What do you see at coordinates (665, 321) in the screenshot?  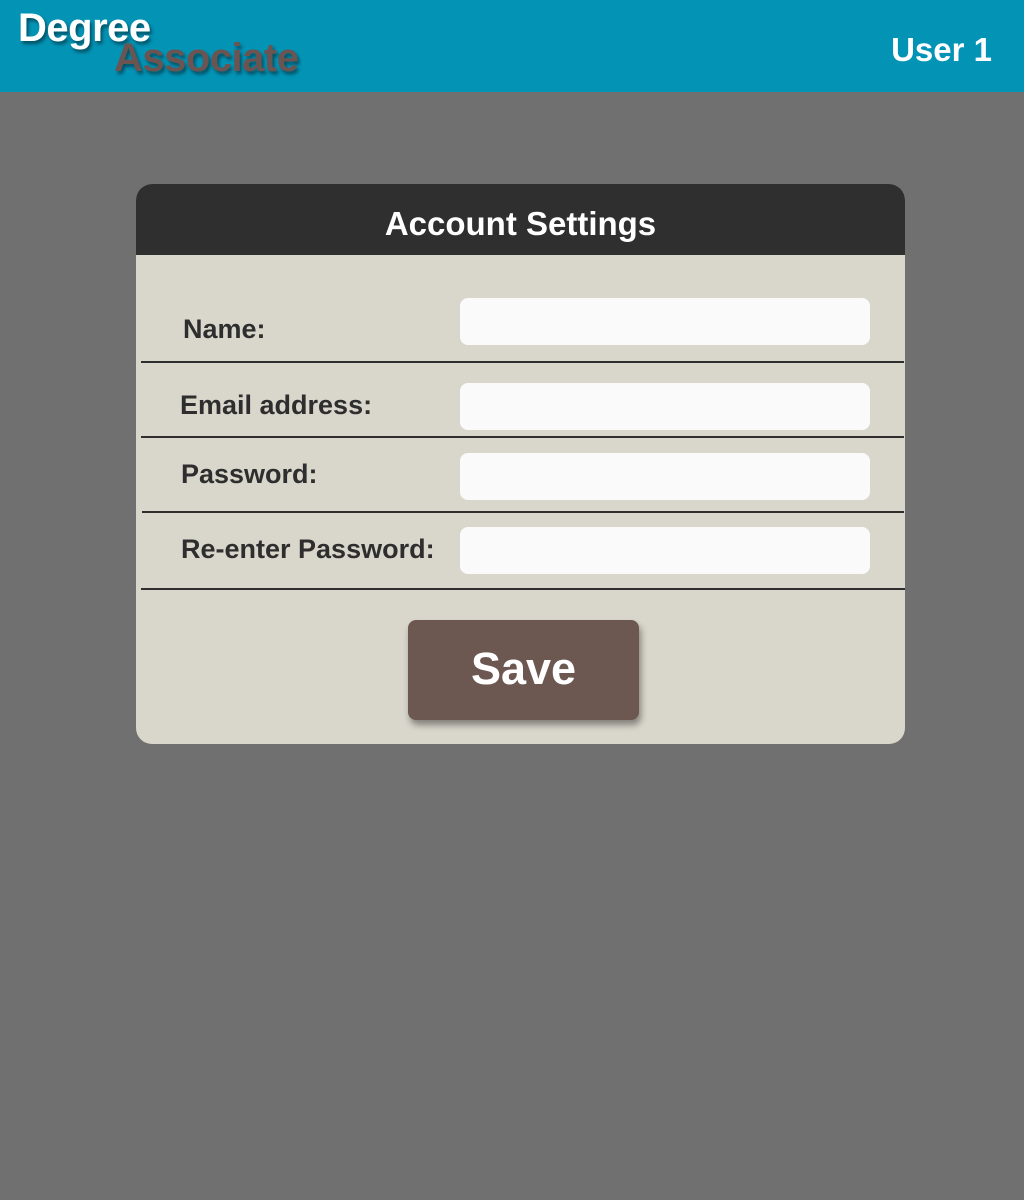 I see `name-input` at bounding box center [665, 321].